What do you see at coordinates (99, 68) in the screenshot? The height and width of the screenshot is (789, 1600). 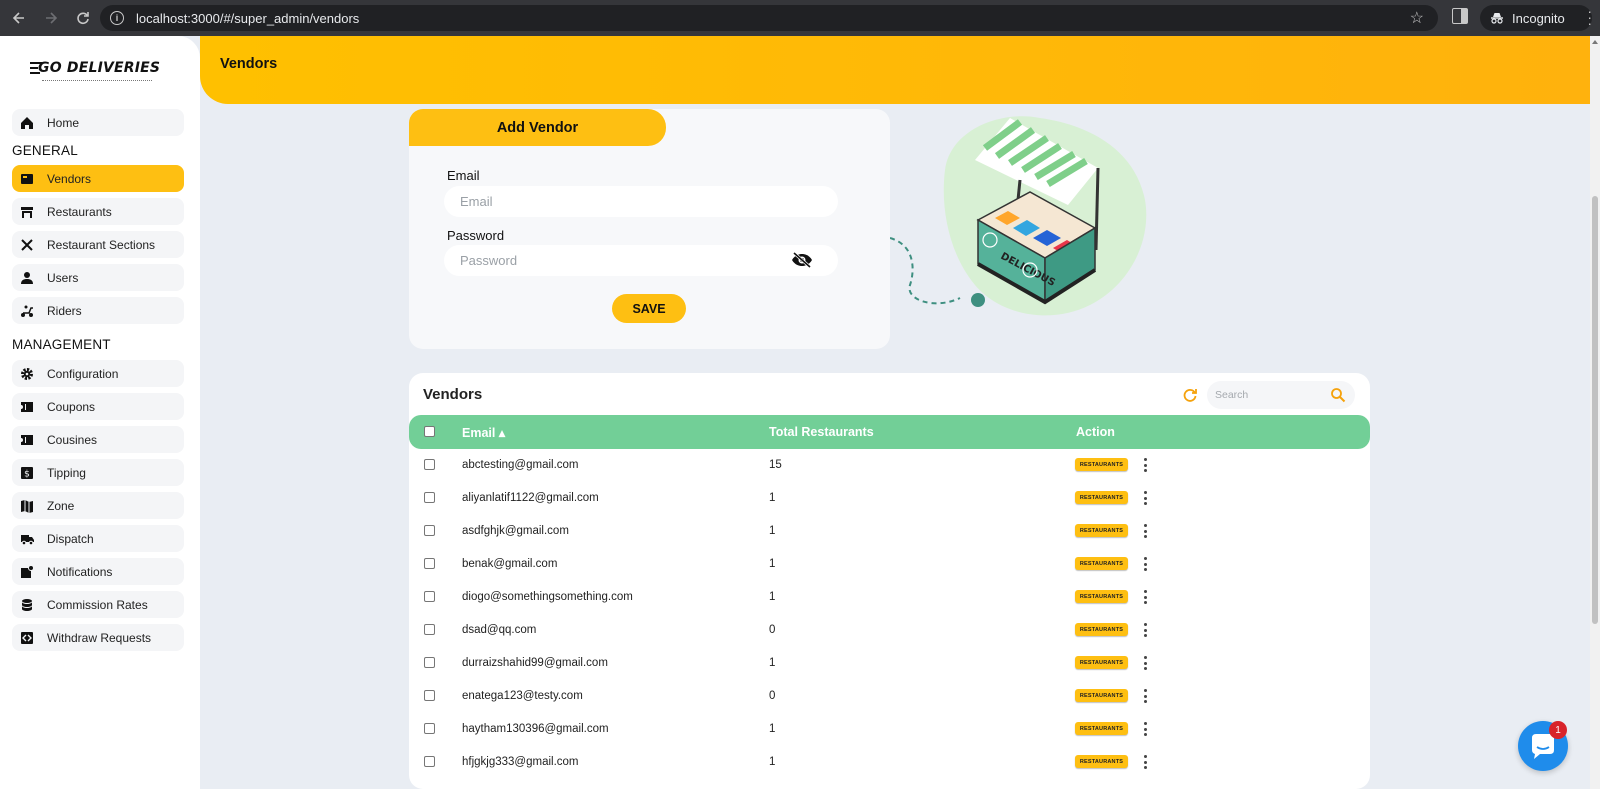 I see `logo-text: GO DELIVERIES` at bounding box center [99, 68].